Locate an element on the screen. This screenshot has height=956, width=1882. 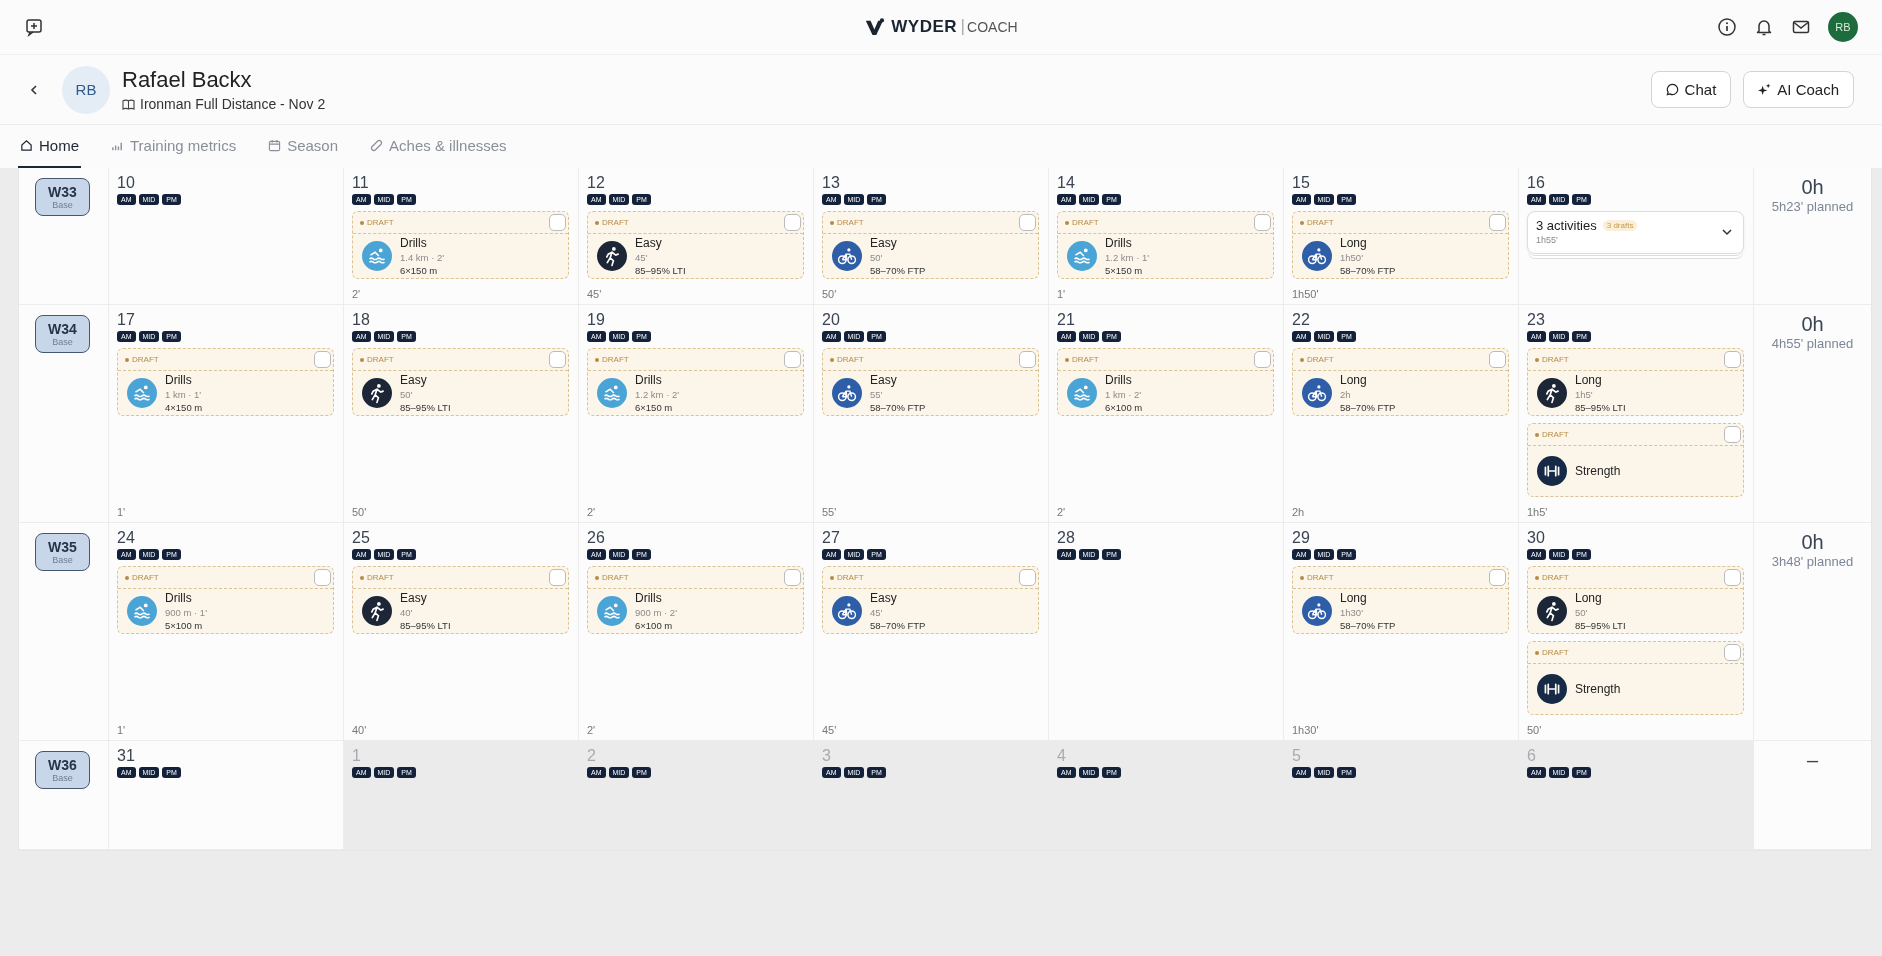
notification-icon is located at coordinates (1764, 27).